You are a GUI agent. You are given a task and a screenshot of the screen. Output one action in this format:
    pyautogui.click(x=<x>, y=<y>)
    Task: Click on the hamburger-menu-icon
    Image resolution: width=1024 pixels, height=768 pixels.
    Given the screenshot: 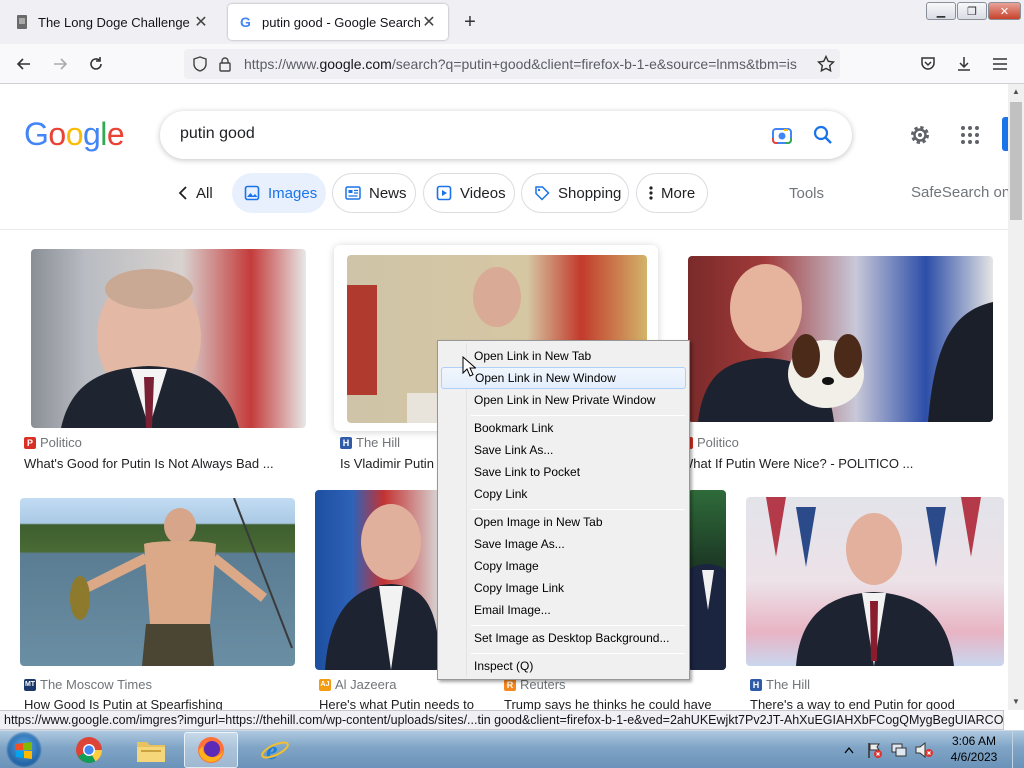 What is the action you would take?
    pyautogui.click(x=1000, y=64)
    